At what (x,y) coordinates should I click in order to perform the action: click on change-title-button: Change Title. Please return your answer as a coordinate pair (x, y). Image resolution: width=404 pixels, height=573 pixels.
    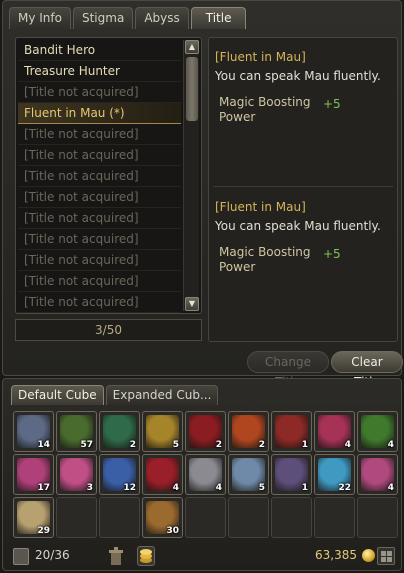
    Looking at the image, I should click on (288, 370).